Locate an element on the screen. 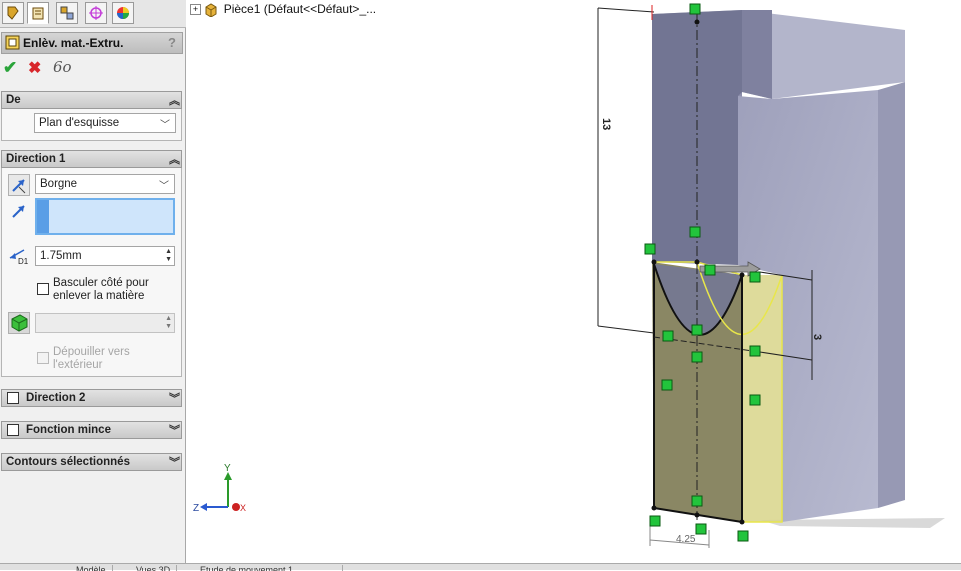 The image size is (961, 571). side-right-face is located at coordinates (891, 295).